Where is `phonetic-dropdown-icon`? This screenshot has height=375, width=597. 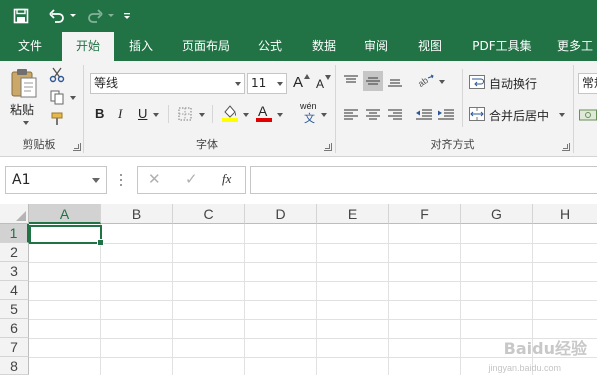 phonetic-dropdown-icon is located at coordinates (324, 115).